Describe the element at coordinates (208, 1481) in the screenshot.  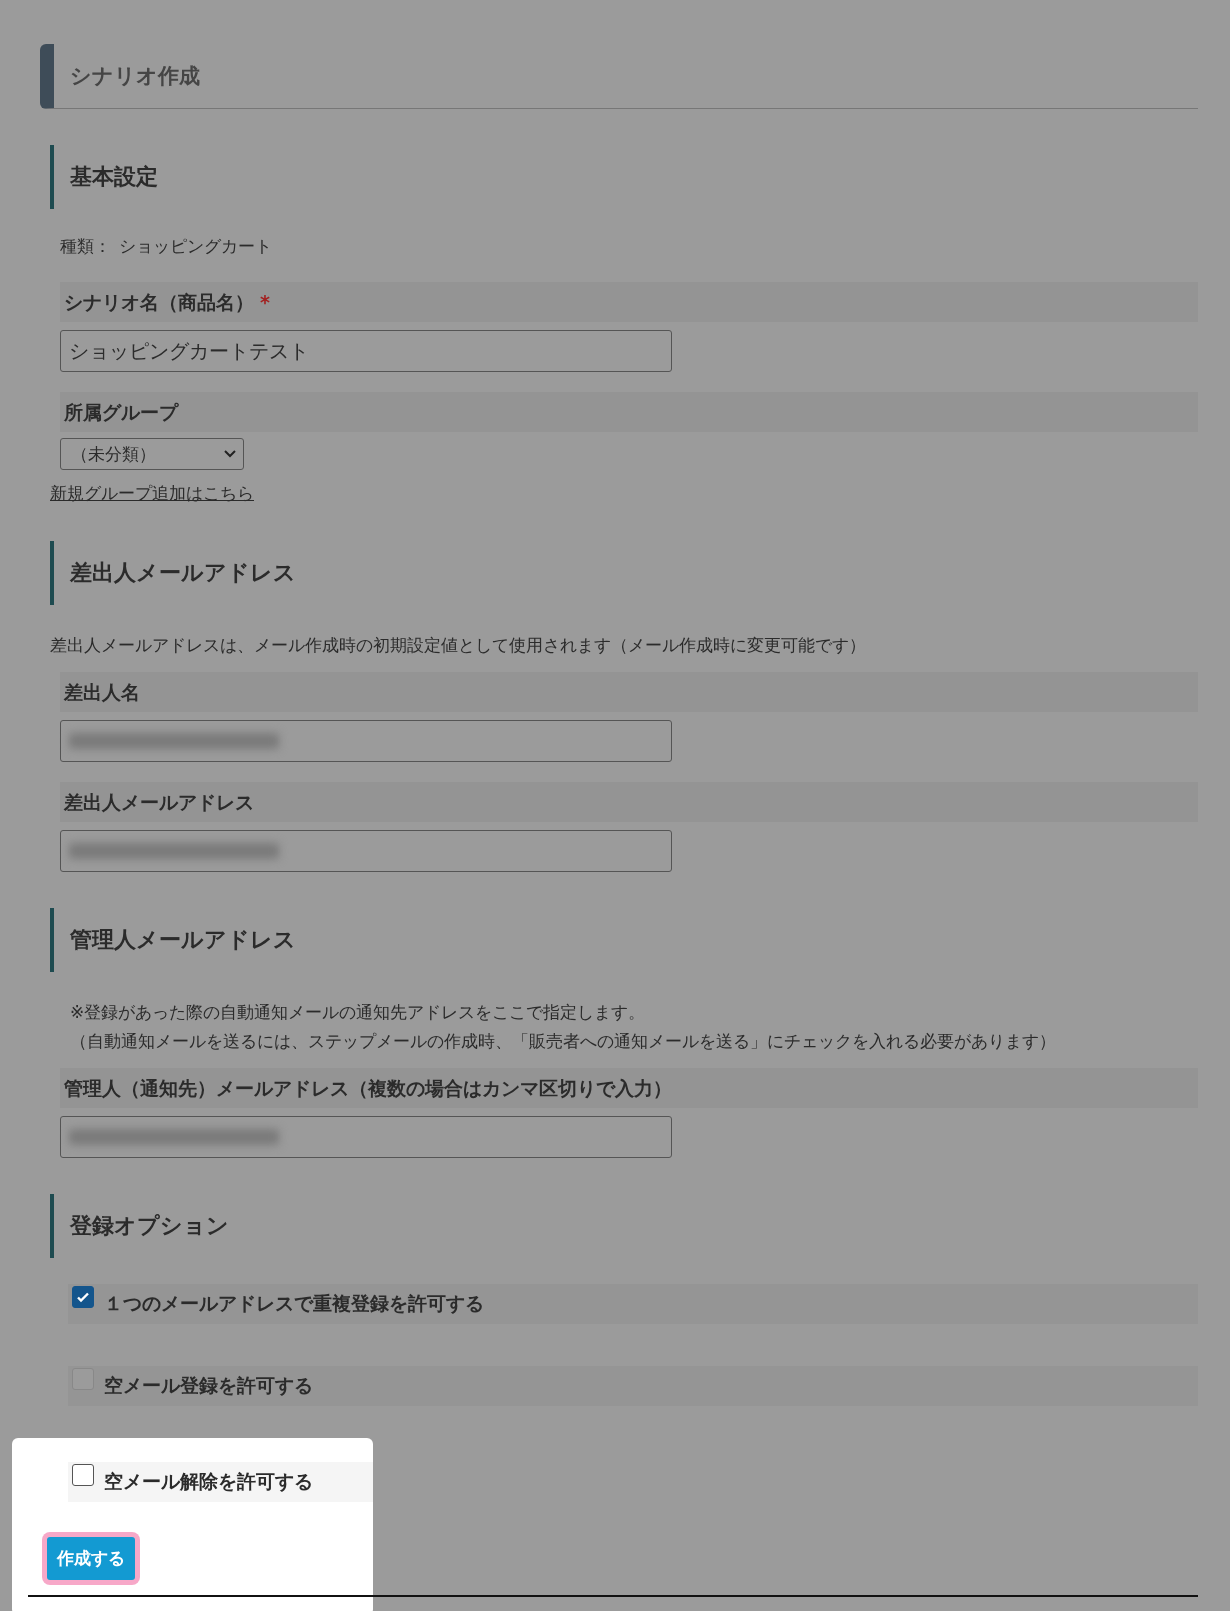
I see `checkbox-label: 空メール解除を許可する` at that location.